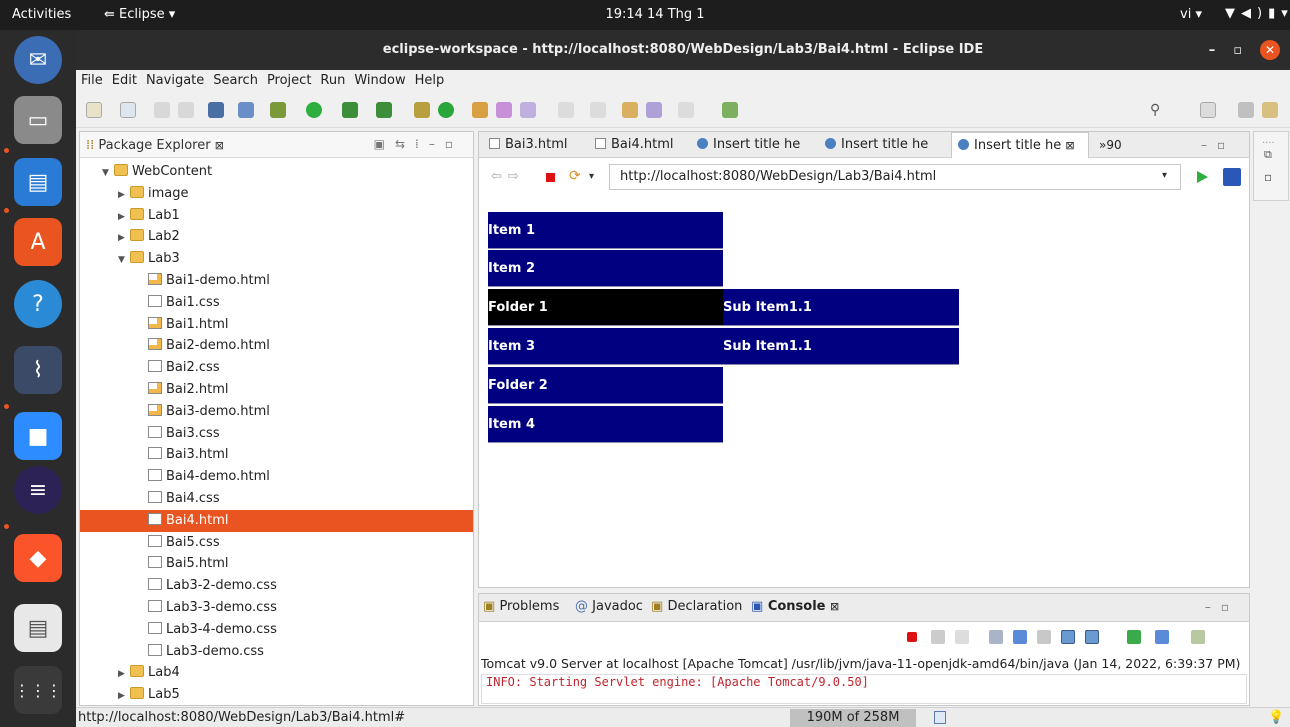 The image size is (1290, 727). I want to click on menu-item-2: Item 2, so click(605, 268).